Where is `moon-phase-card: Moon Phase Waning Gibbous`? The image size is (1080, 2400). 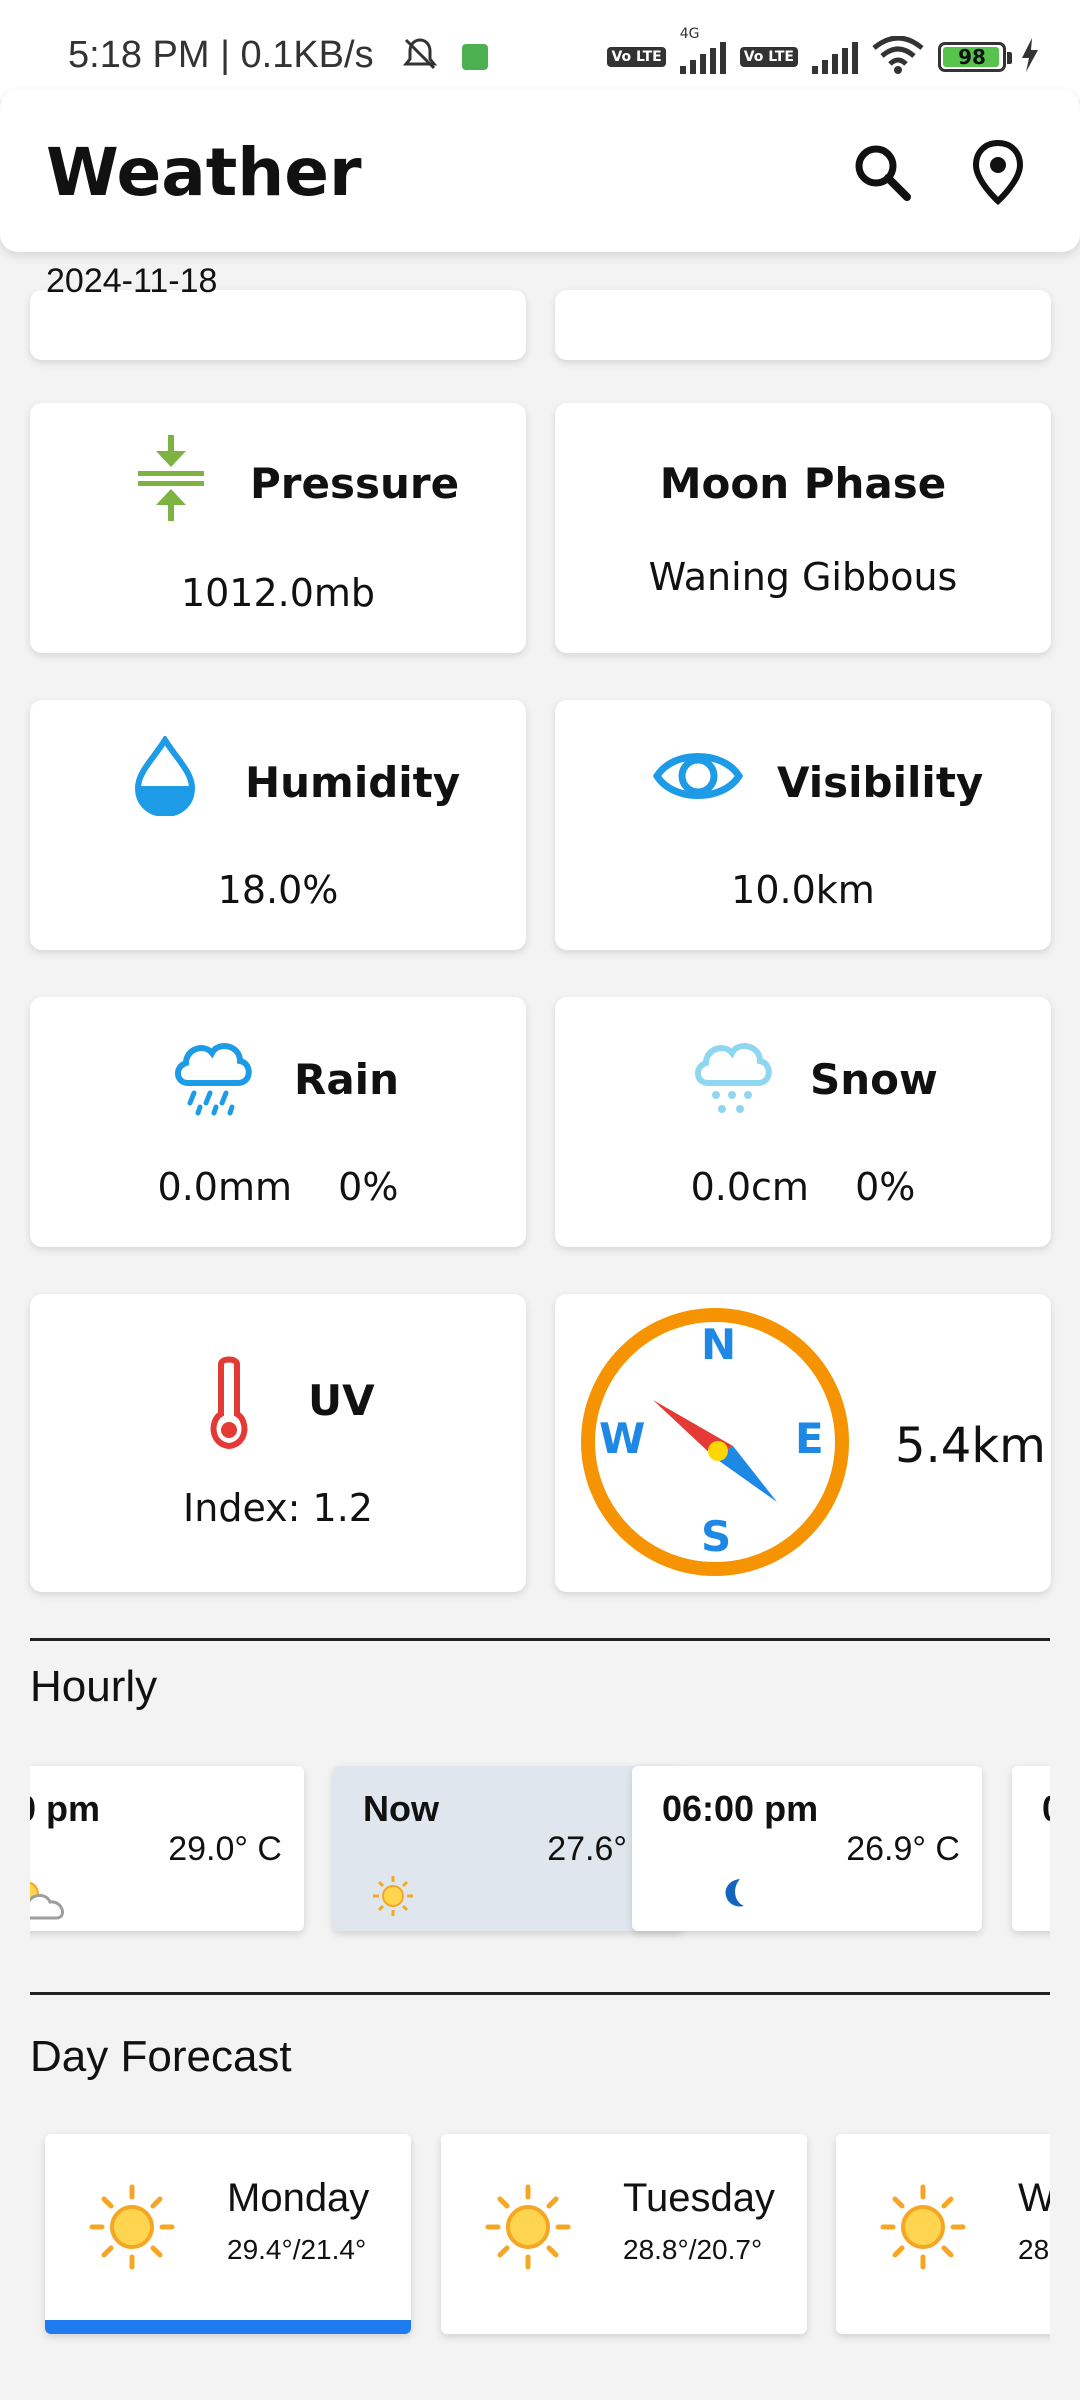 moon-phase-card: Moon Phase Waning Gibbous is located at coordinates (803, 528).